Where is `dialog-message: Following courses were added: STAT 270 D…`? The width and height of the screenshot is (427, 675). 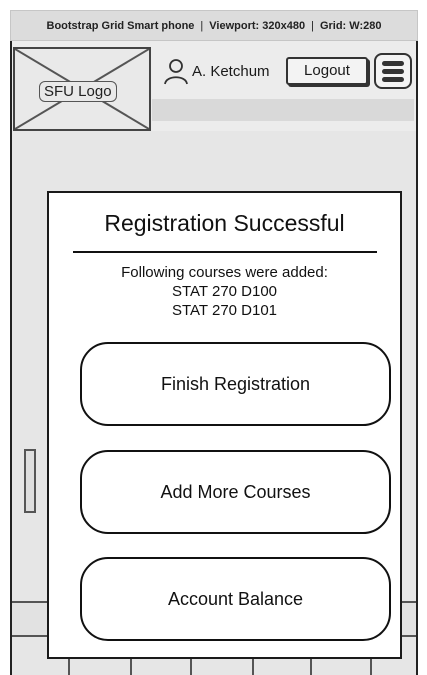 dialog-message: Following courses were added: STAT 270 D… is located at coordinates (224, 291).